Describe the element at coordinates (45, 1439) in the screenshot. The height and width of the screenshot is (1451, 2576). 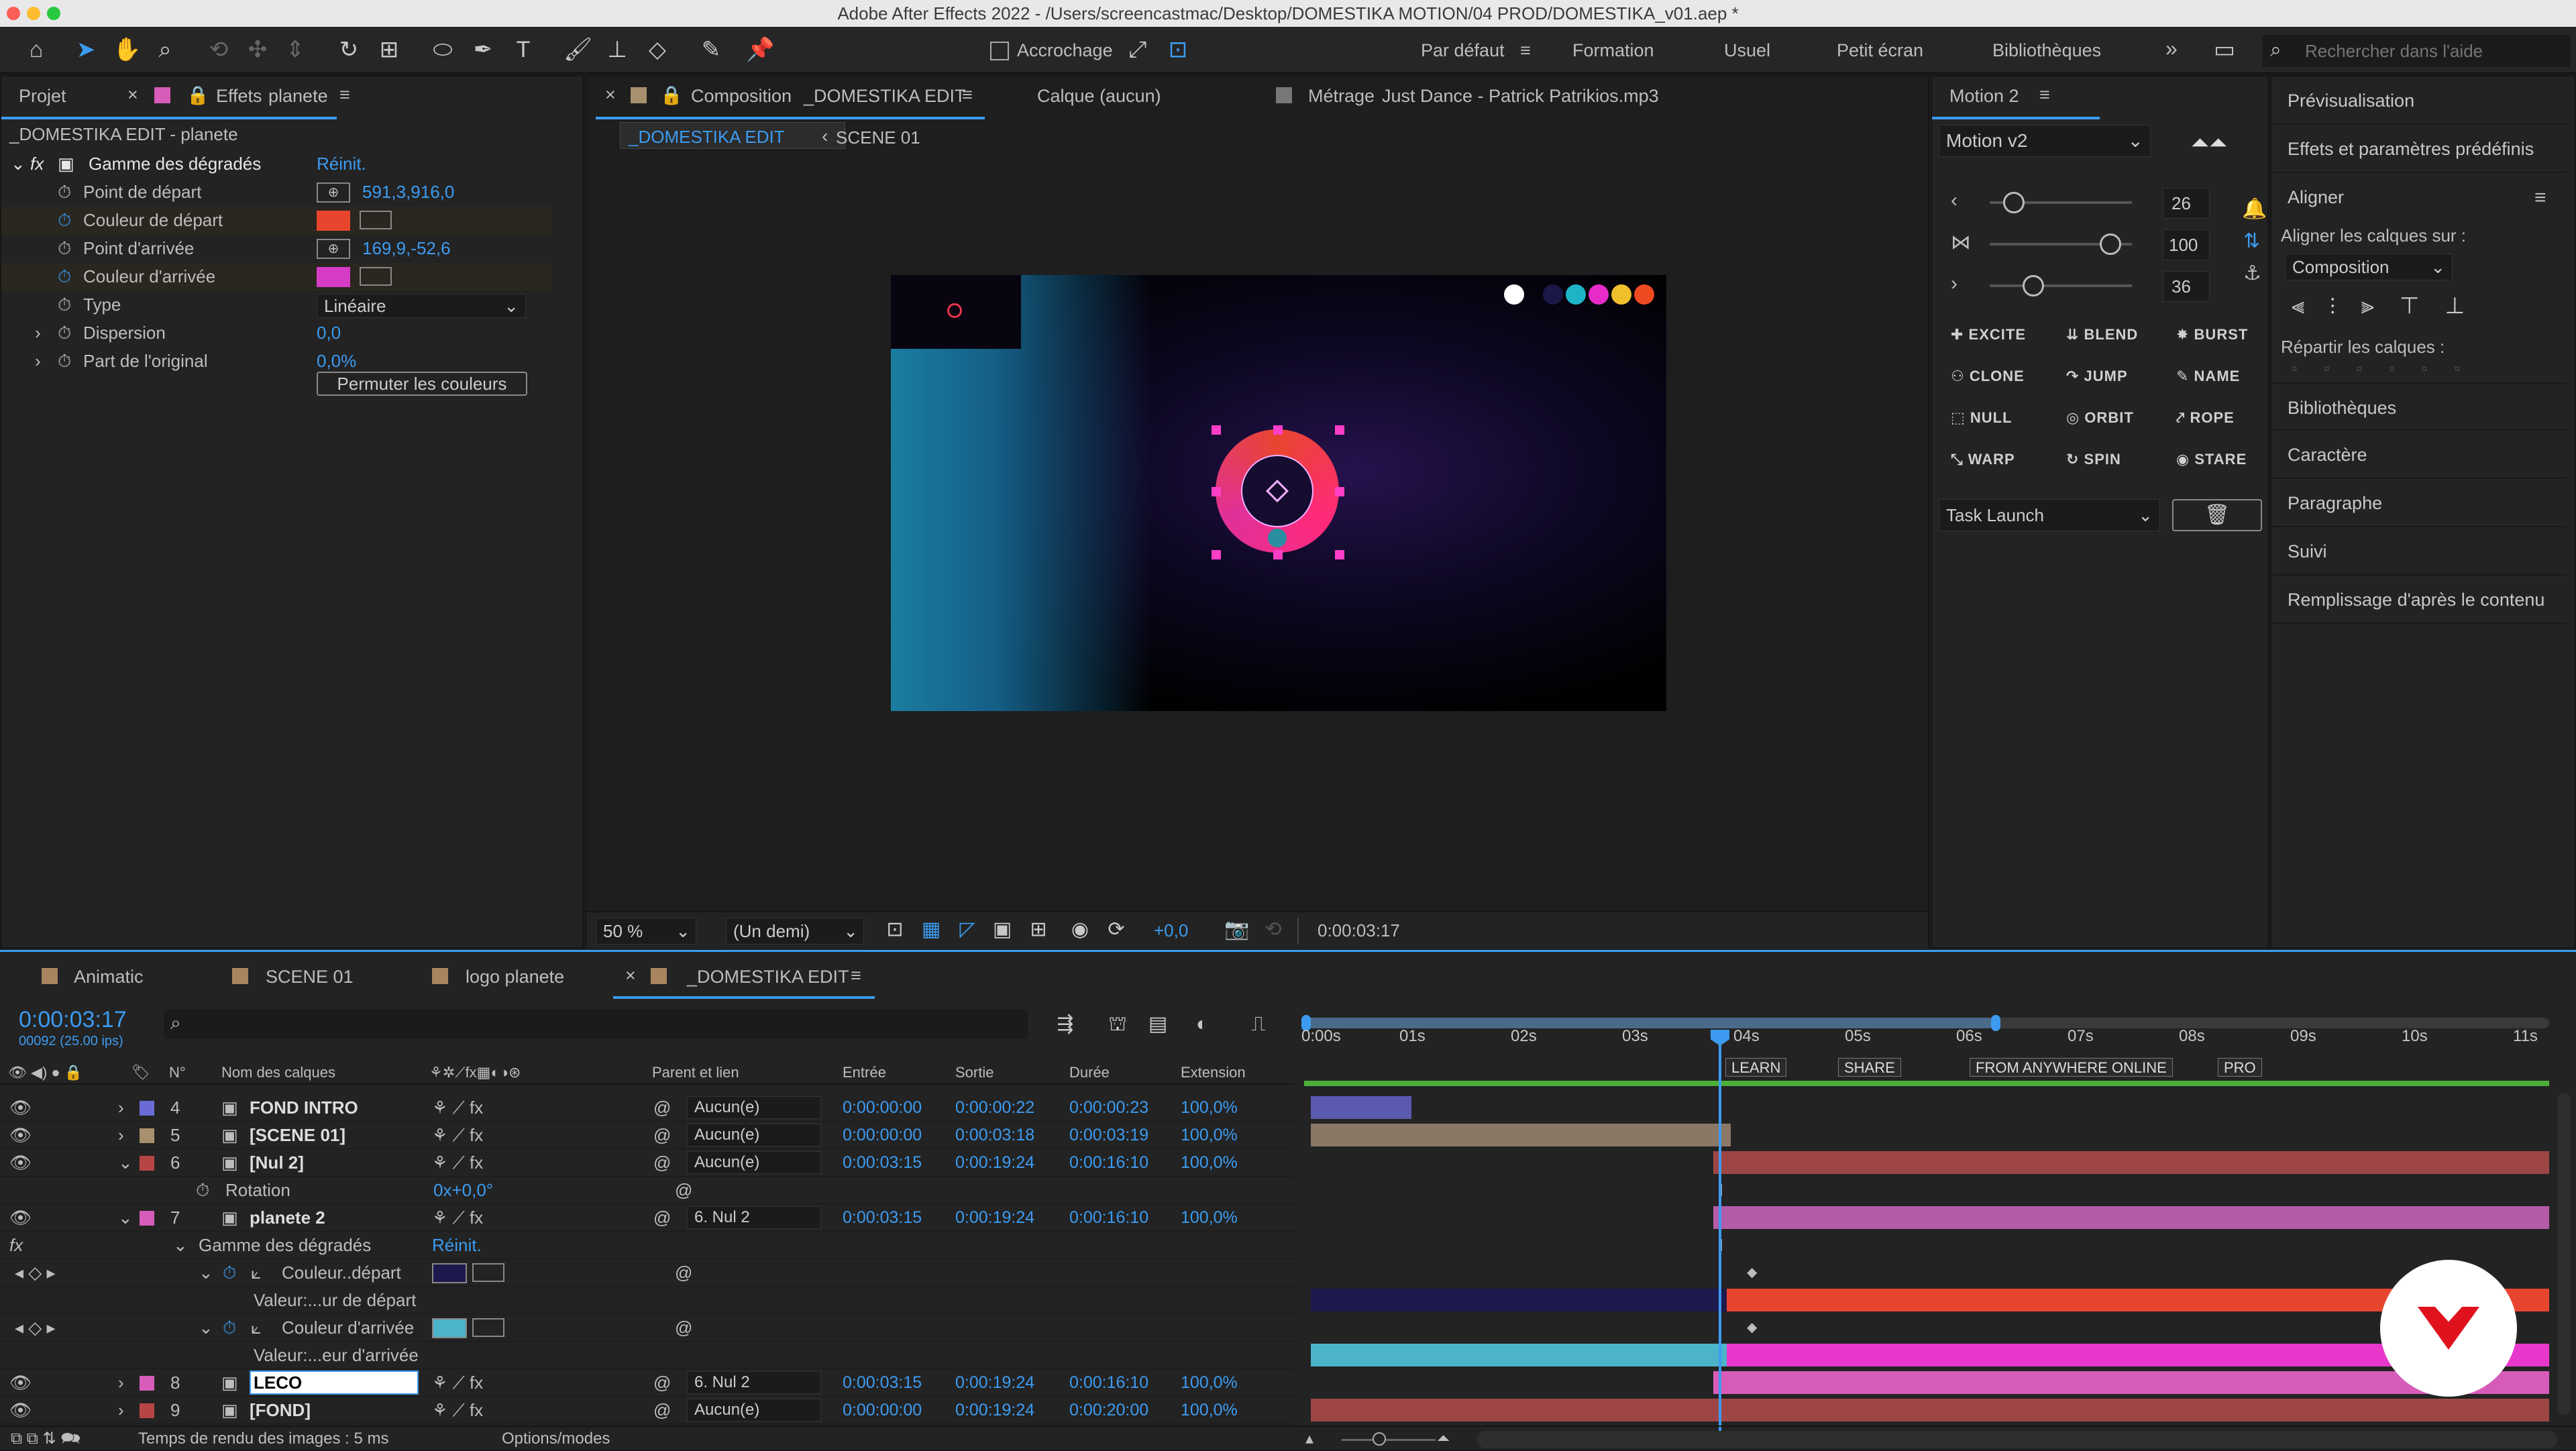
I see `status-icons: ⧉ ⧉ ⇅ 🗪` at that location.